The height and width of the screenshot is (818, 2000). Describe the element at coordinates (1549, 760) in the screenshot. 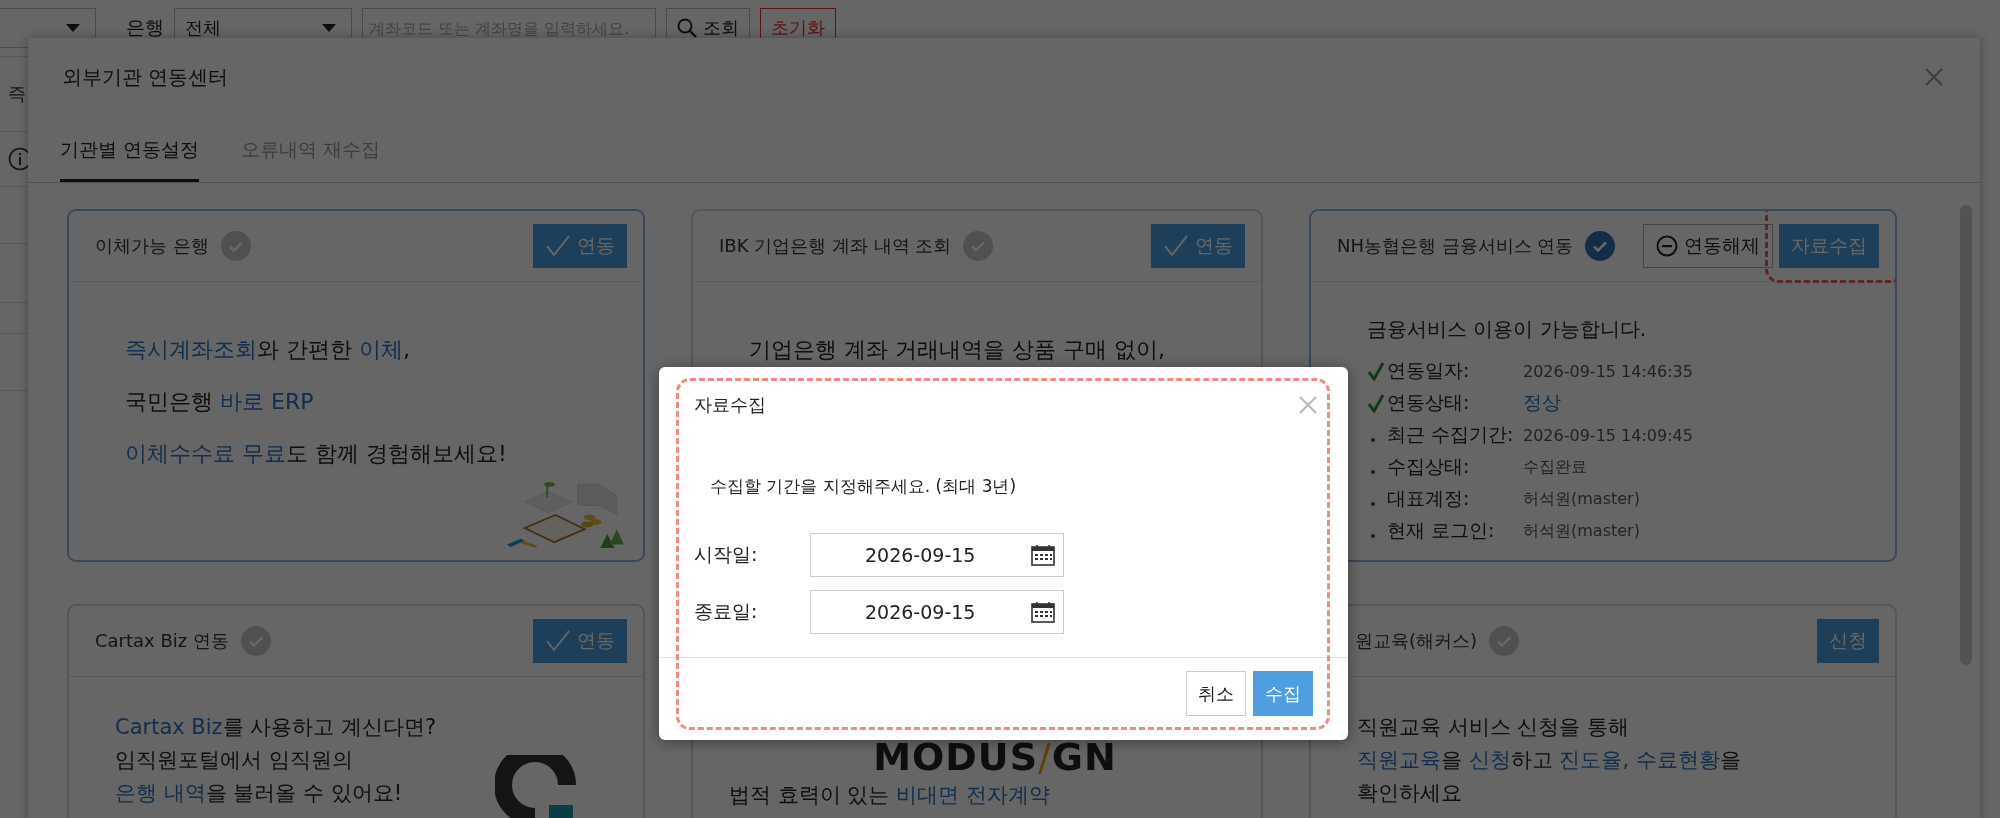

I see `promo-text: 직원교육을 신청하고 진도율, 수료현황을` at that location.